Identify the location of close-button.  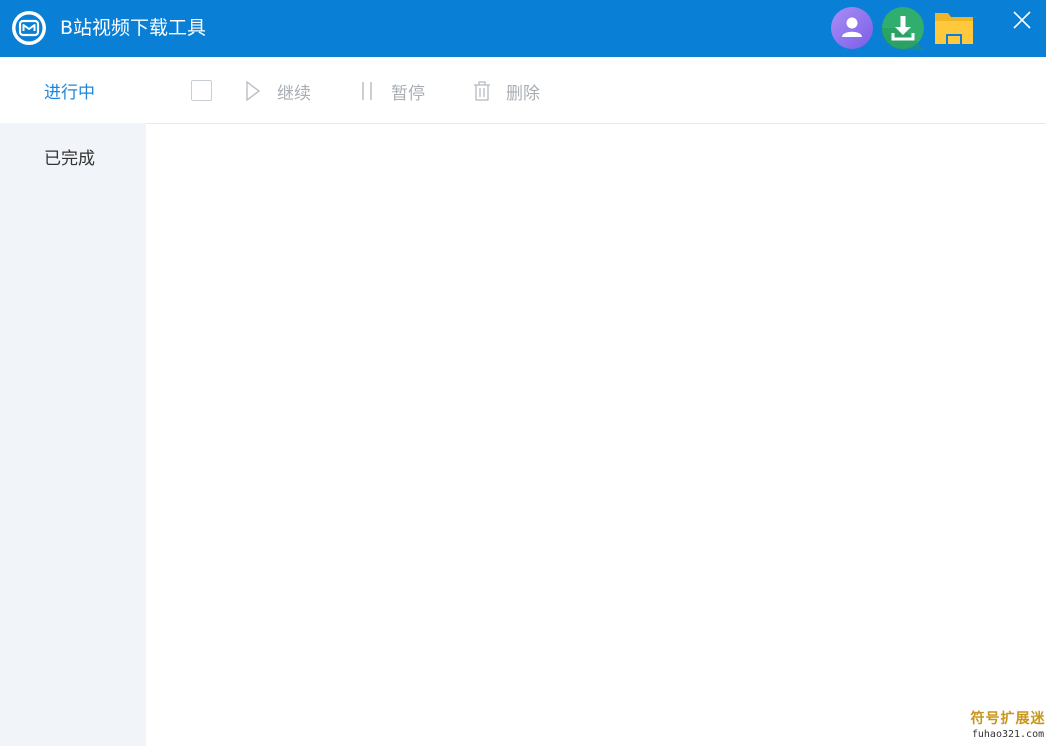
(1022, 20).